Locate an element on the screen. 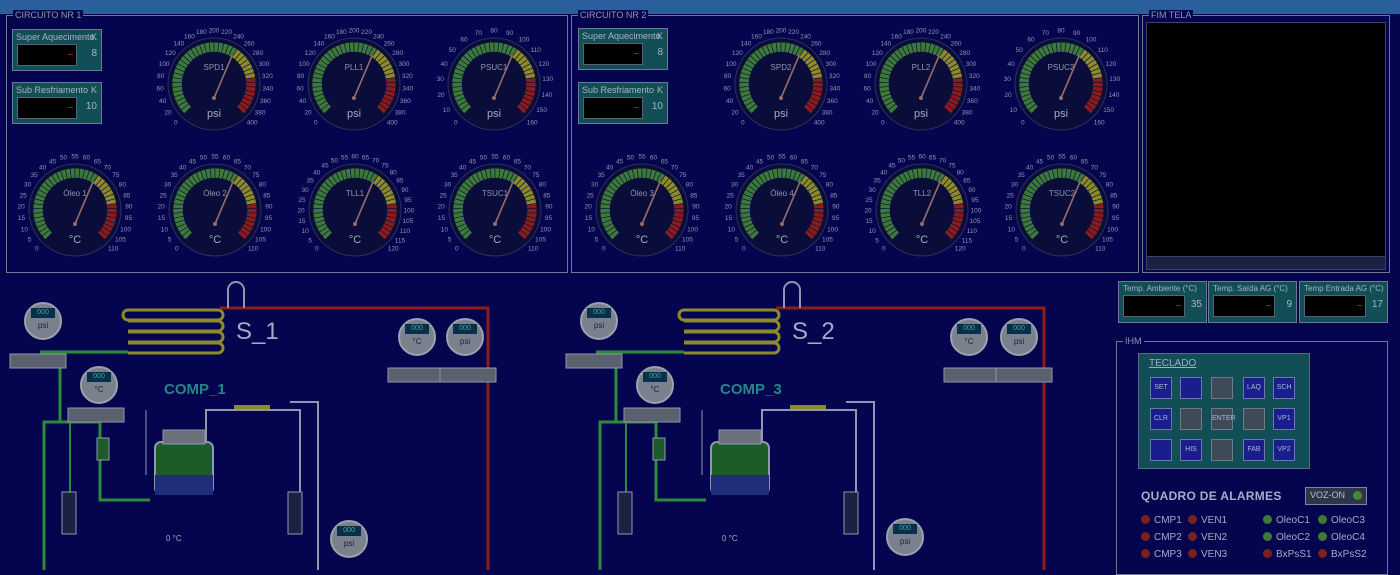  key-fab: FAB is located at coordinates (1254, 450).